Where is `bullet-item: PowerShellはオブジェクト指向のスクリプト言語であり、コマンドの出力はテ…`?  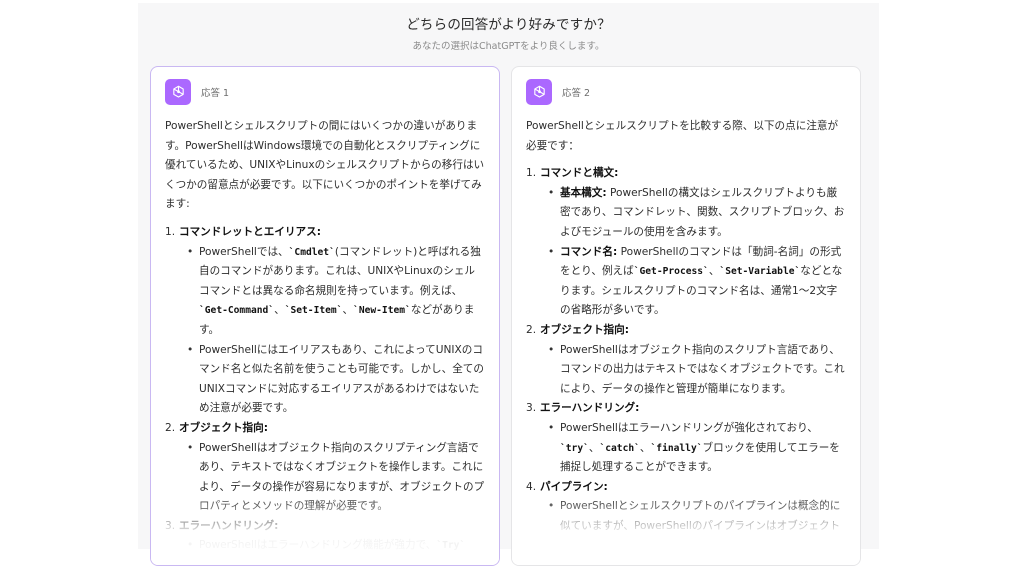 bullet-item: PowerShellはオブジェクト指向のスクリプト言語であり、コマンドの出力はテ… is located at coordinates (693, 370).